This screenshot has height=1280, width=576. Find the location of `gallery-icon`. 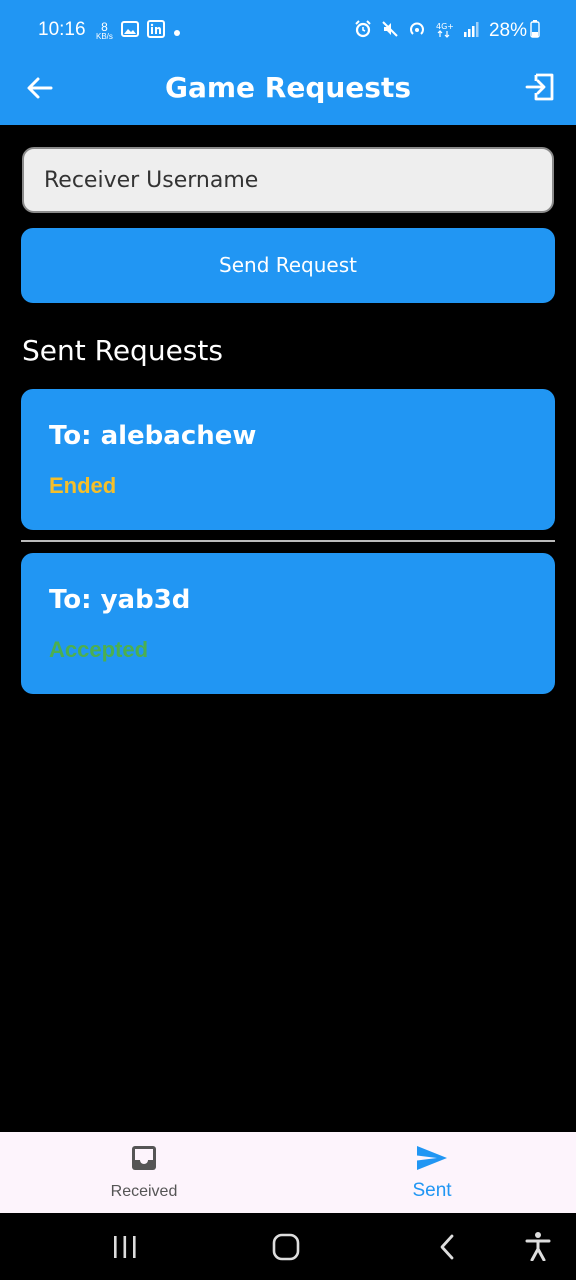

gallery-icon is located at coordinates (129, 31).